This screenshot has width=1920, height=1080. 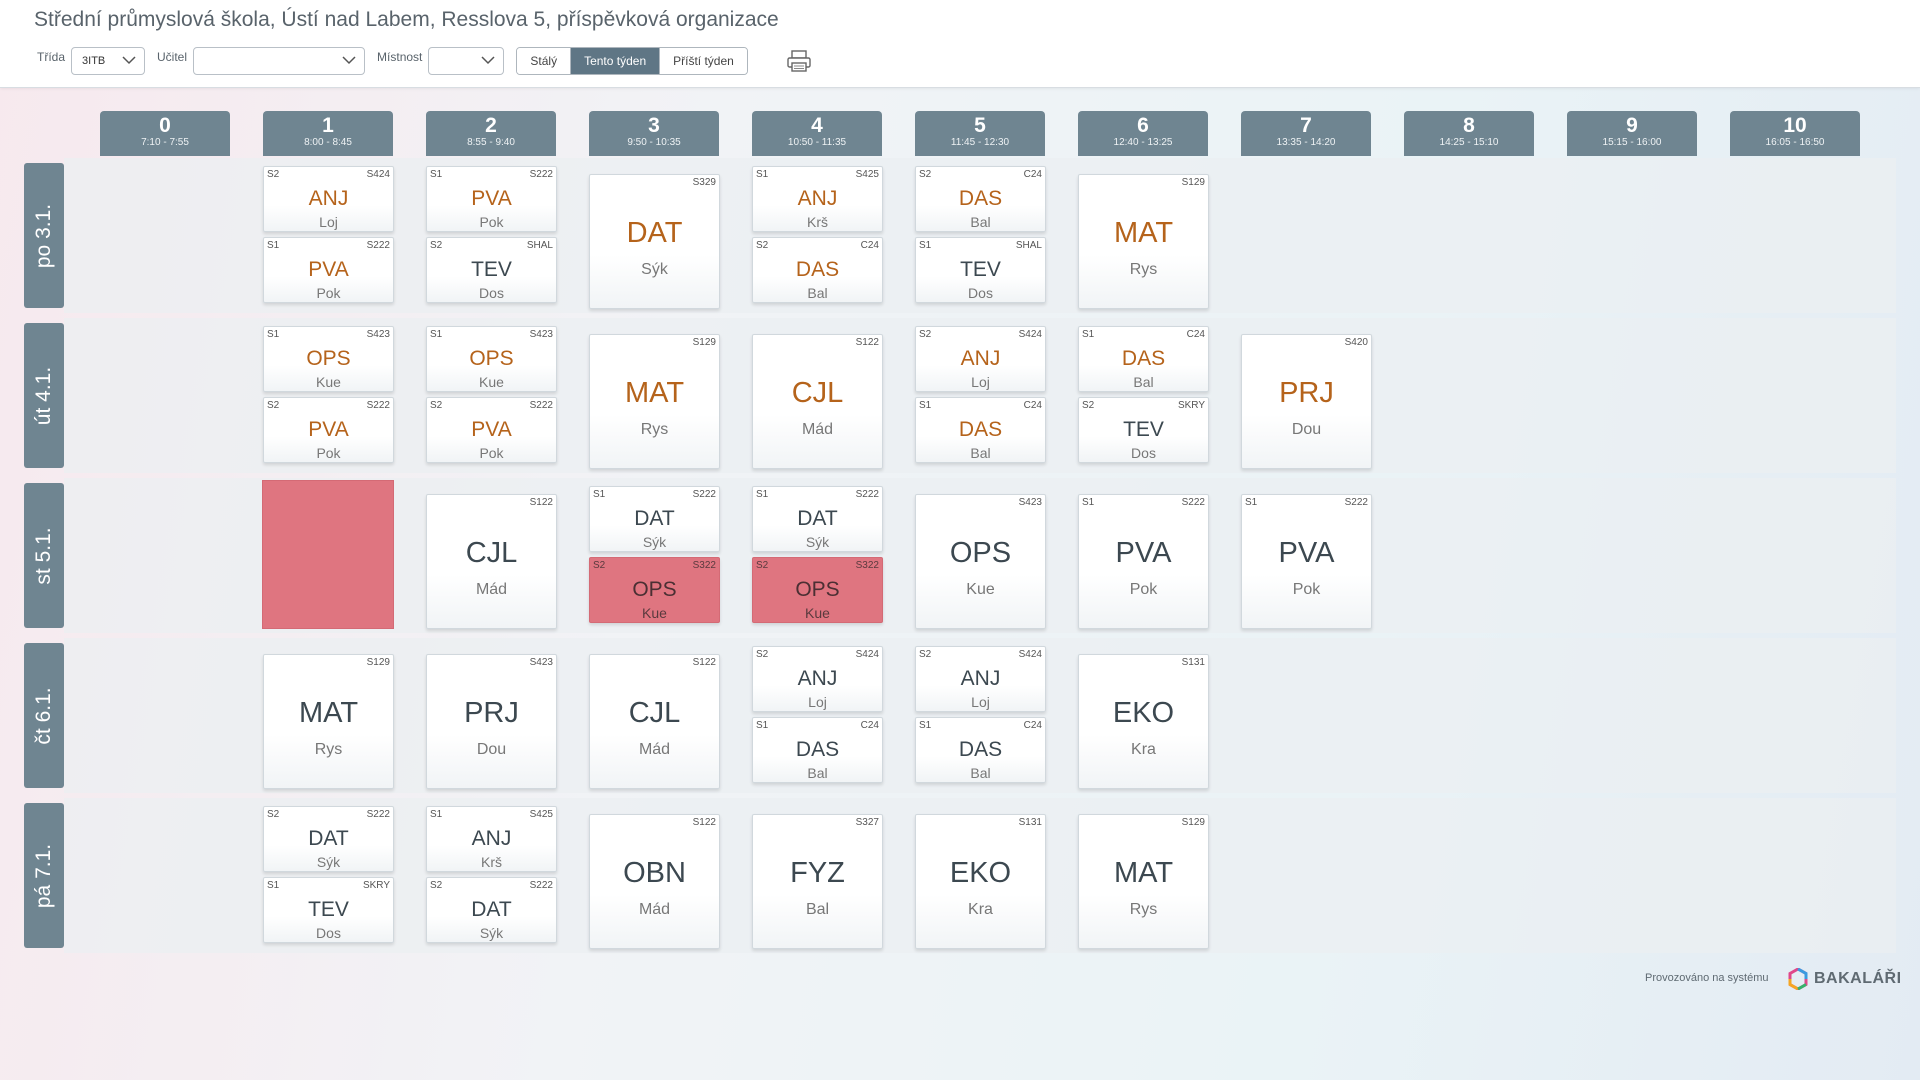 I want to click on teacher-select, so click(x=279, y=61).